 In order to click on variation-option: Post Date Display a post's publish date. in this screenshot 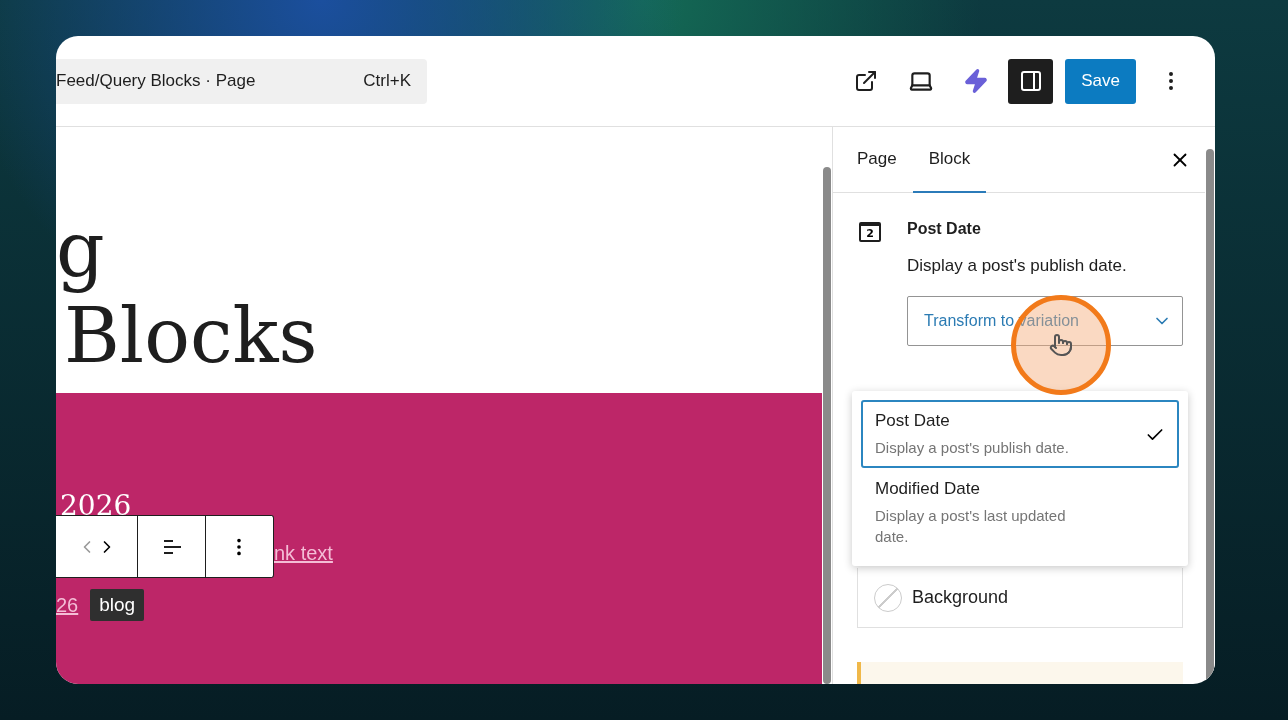, I will do `click(1020, 434)`.